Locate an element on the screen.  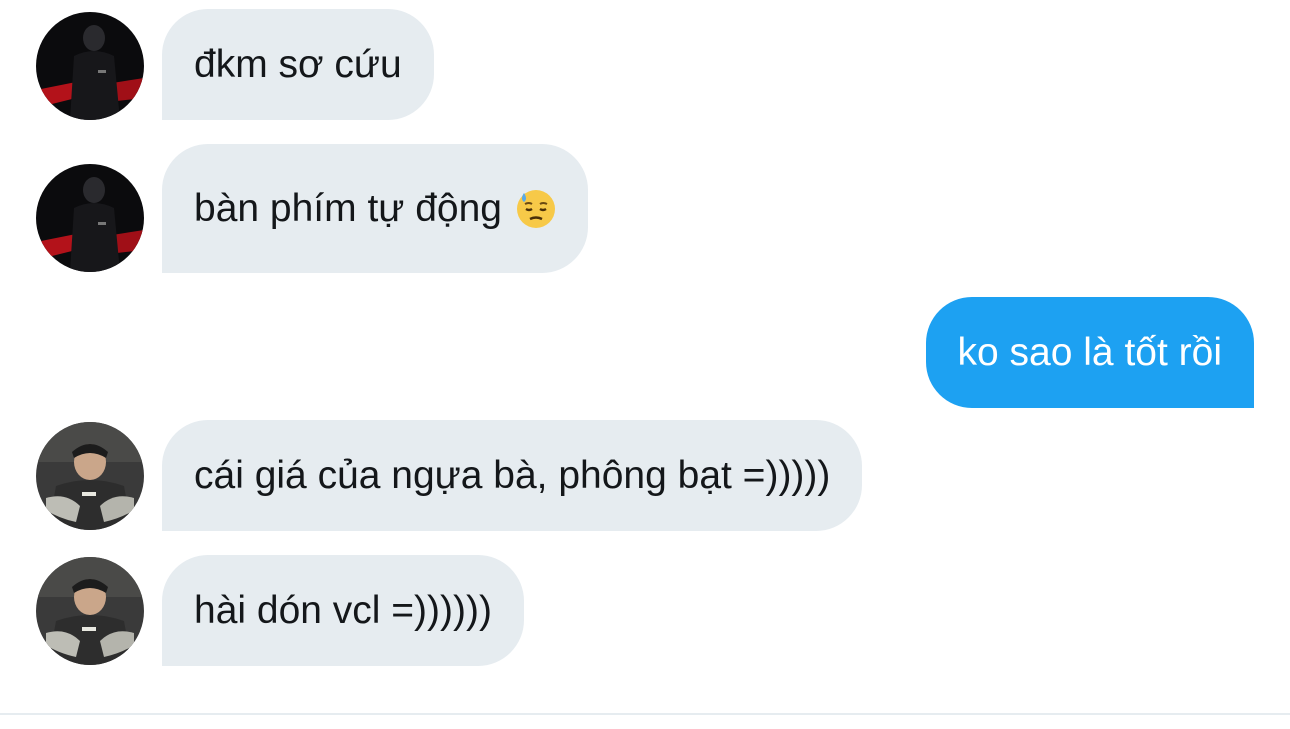
message-text: bàn phím tự động is located at coordinates (348, 208).